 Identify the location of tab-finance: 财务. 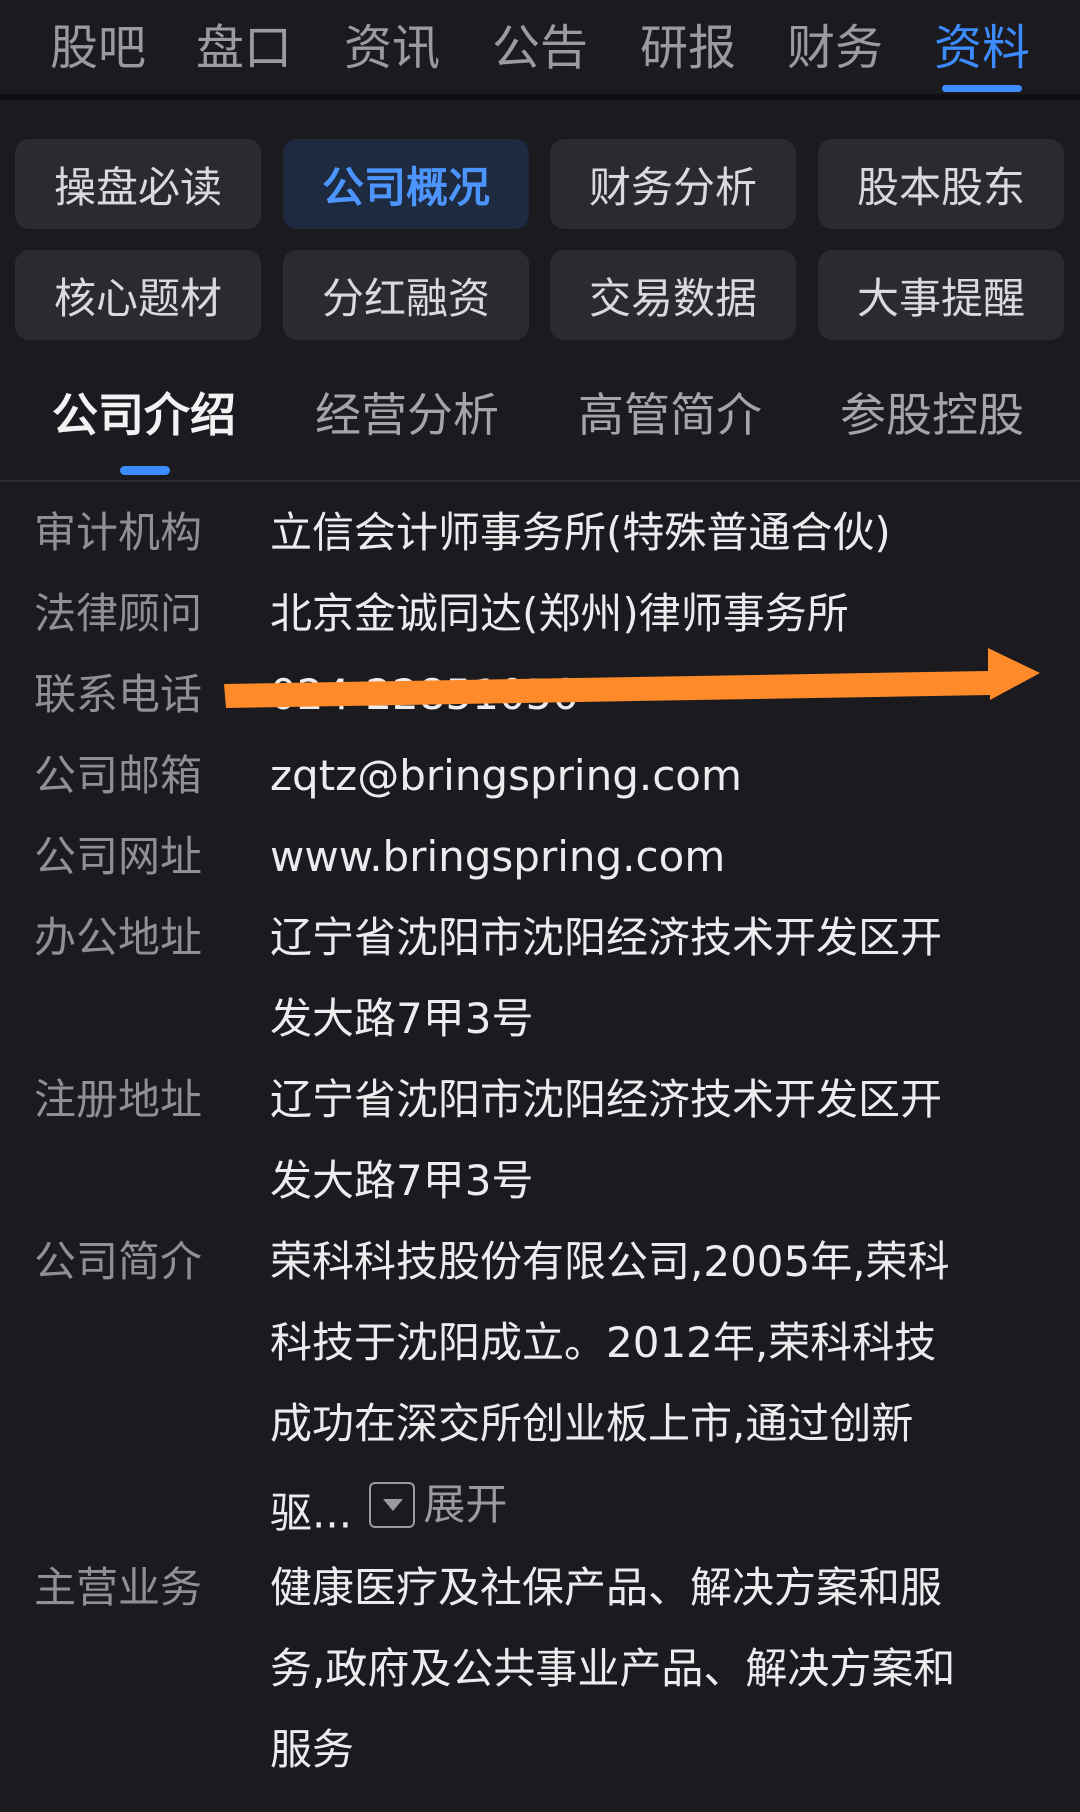
(835, 48).